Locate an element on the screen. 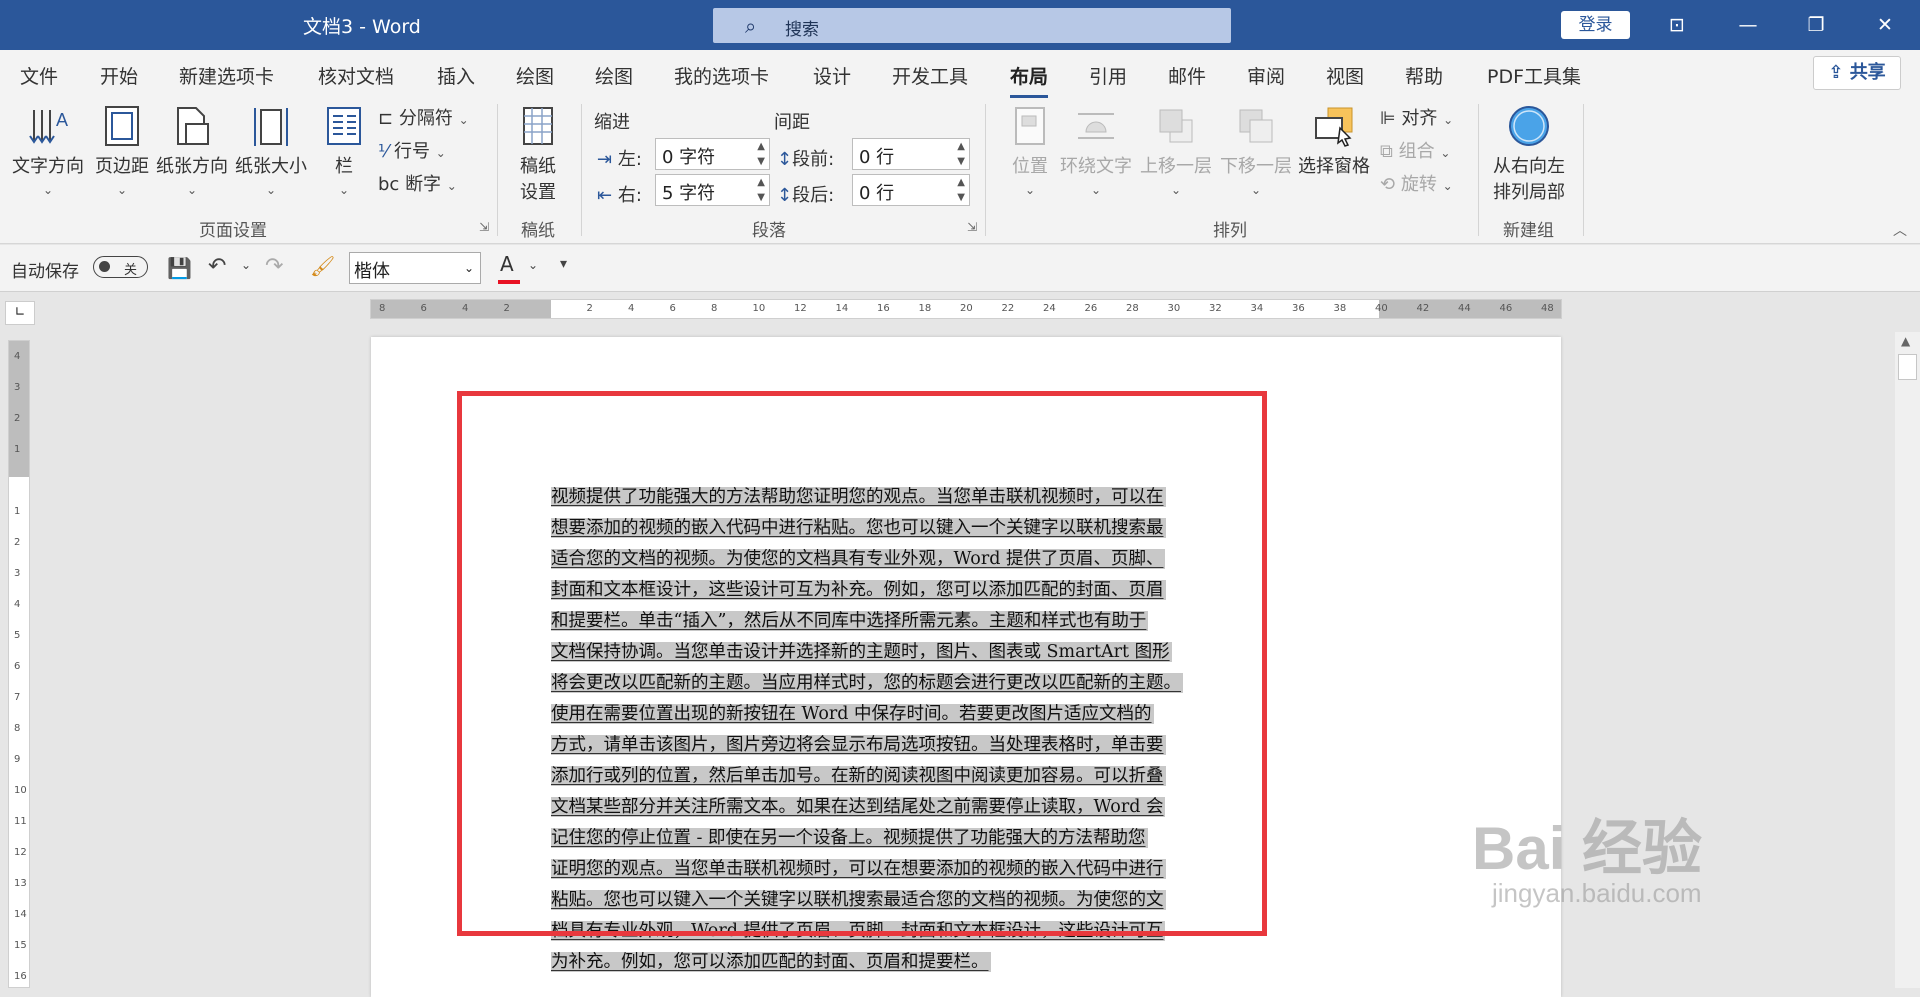 Image resolution: width=1920 pixels, height=997 pixels. text-direction-button: A 文字方向 ⌄ is located at coordinates (48, 151).